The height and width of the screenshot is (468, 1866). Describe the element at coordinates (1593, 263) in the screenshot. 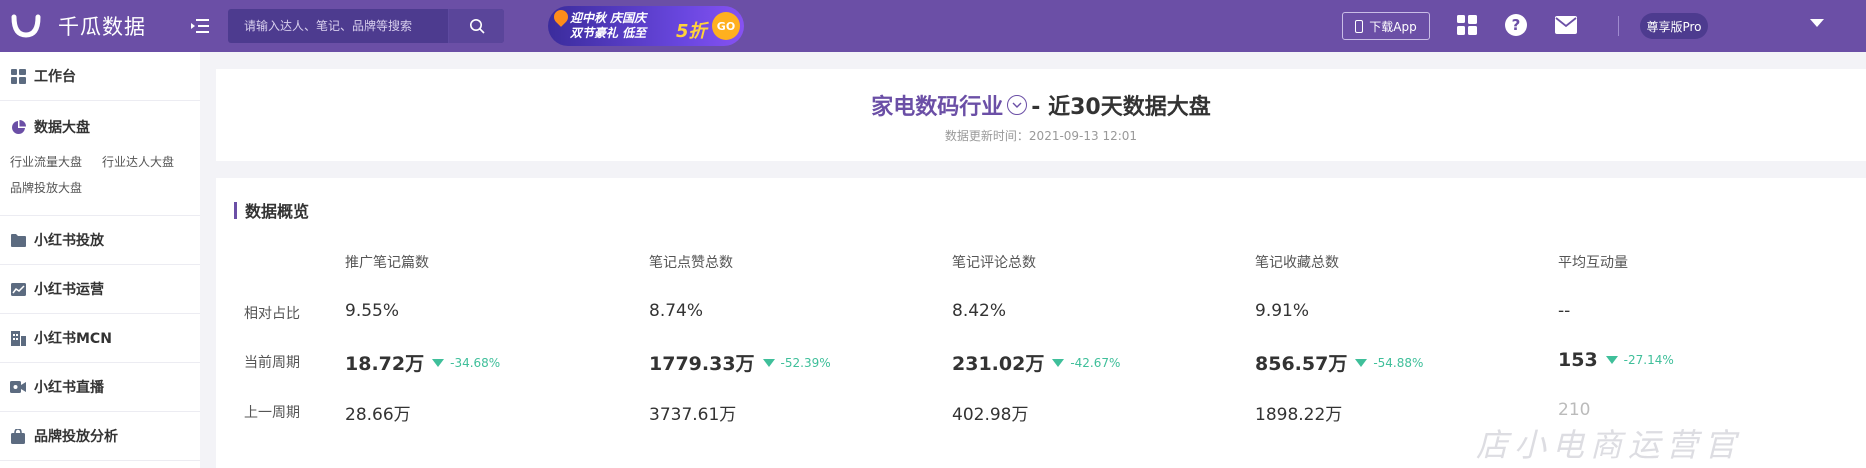

I see `column-header: 平均互动量` at that location.